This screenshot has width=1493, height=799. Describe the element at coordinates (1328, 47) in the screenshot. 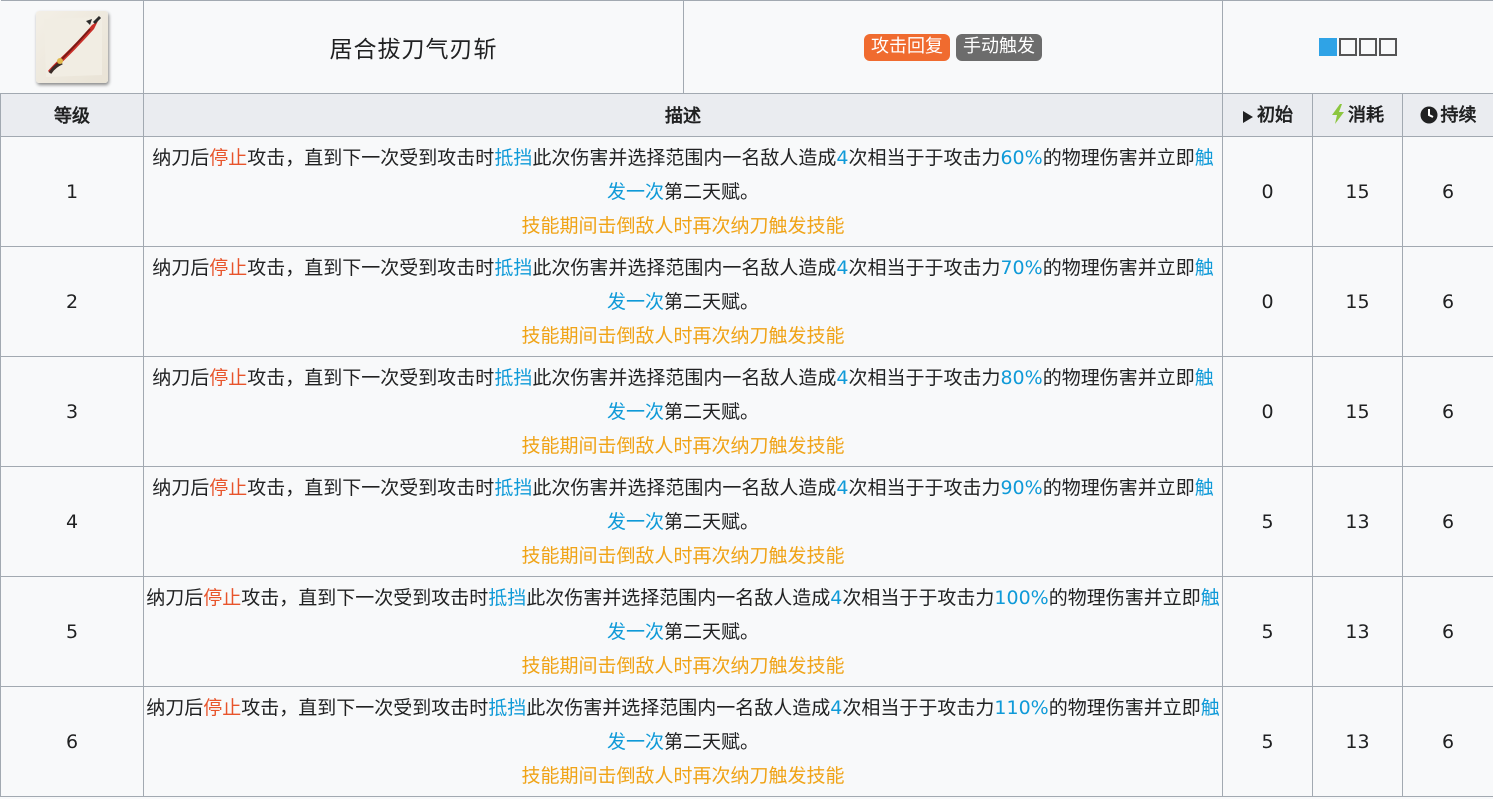

I see `sp-box-filled` at that location.